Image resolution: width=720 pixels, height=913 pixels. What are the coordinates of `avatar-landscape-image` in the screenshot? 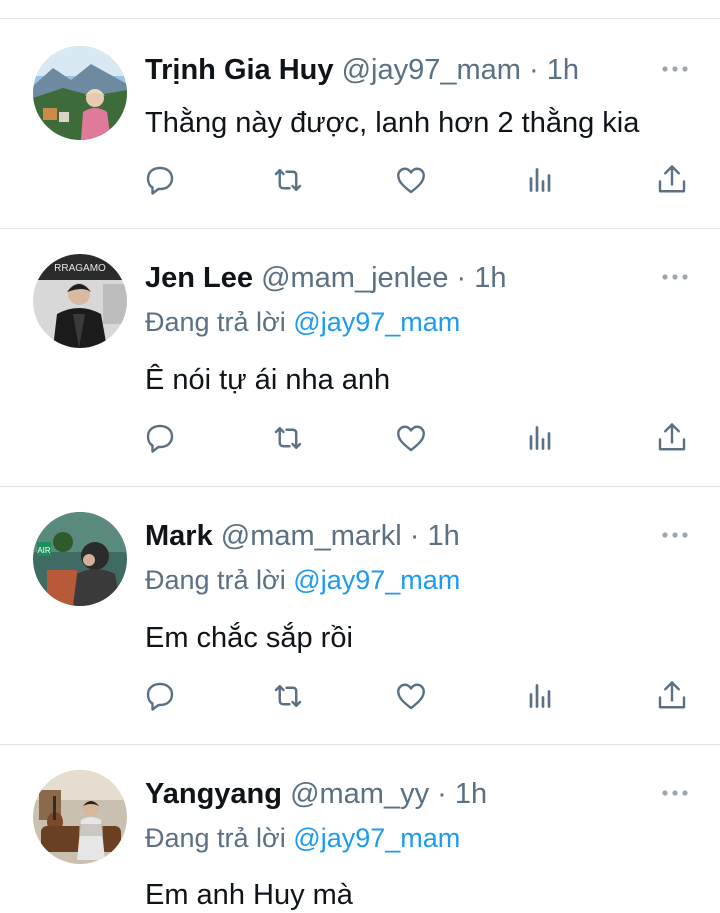 It's located at (80, 93).